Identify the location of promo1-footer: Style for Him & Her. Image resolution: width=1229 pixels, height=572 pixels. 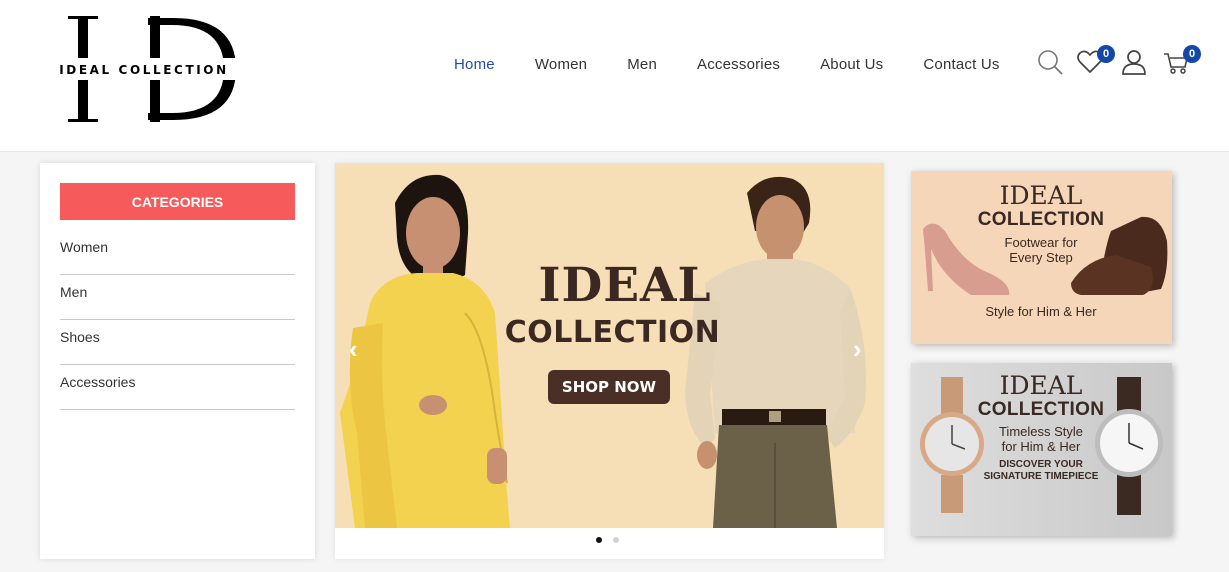
(1041, 311).